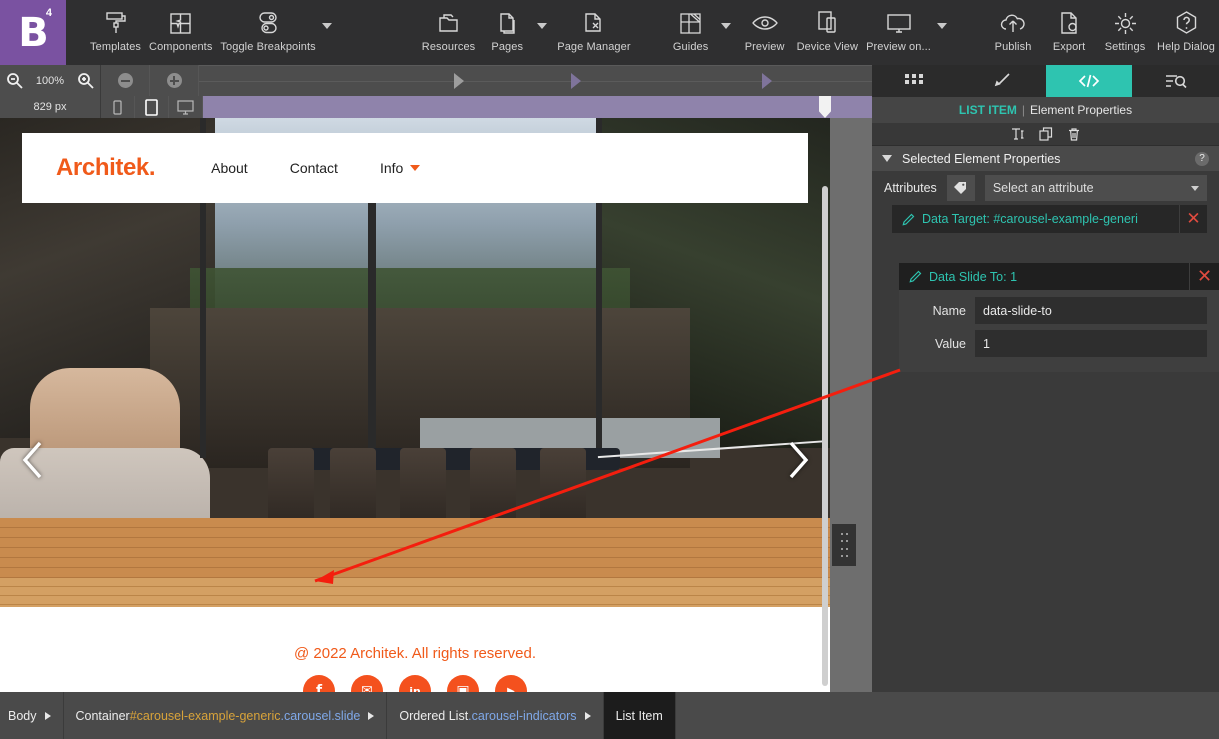 The width and height of the screenshot is (1219, 739). Describe the element at coordinates (1045, 158) in the screenshot. I see `selected-element-properties-section: Selected Element Properties ?` at that location.